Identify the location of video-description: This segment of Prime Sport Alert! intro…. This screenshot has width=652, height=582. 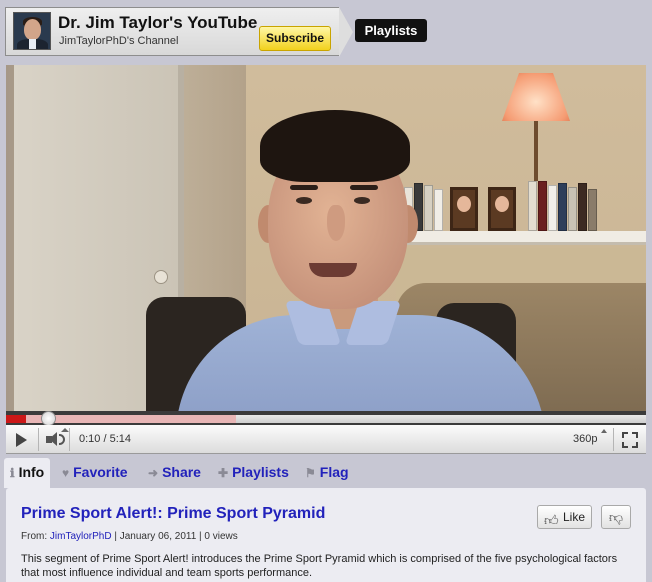
(319, 566).